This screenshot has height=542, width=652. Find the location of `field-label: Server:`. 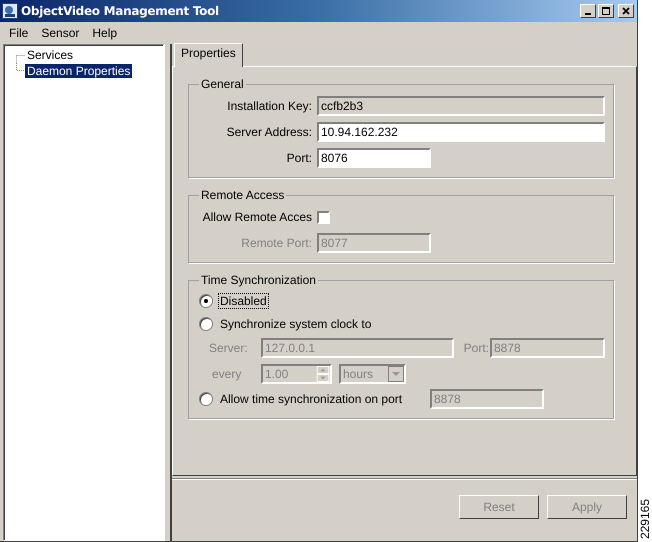

field-label: Server: is located at coordinates (228, 348).